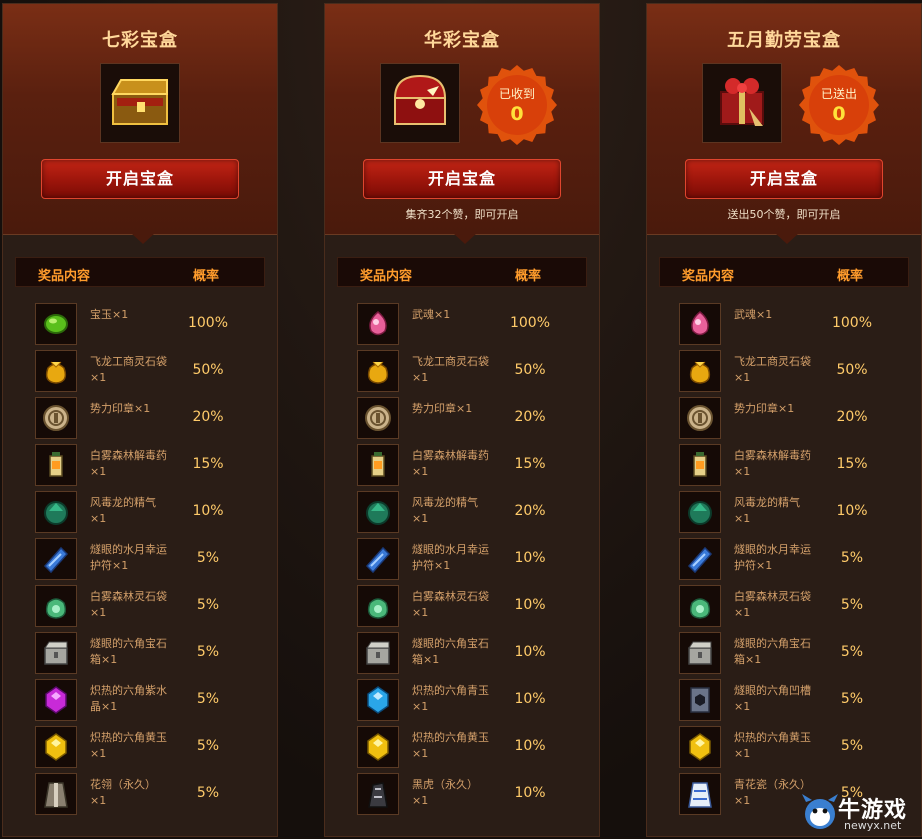 This screenshot has height=839, width=922. What do you see at coordinates (859, 812) in the screenshot?
I see `site-watermark: 牛游戏 newyx.net` at bounding box center [859, 812].